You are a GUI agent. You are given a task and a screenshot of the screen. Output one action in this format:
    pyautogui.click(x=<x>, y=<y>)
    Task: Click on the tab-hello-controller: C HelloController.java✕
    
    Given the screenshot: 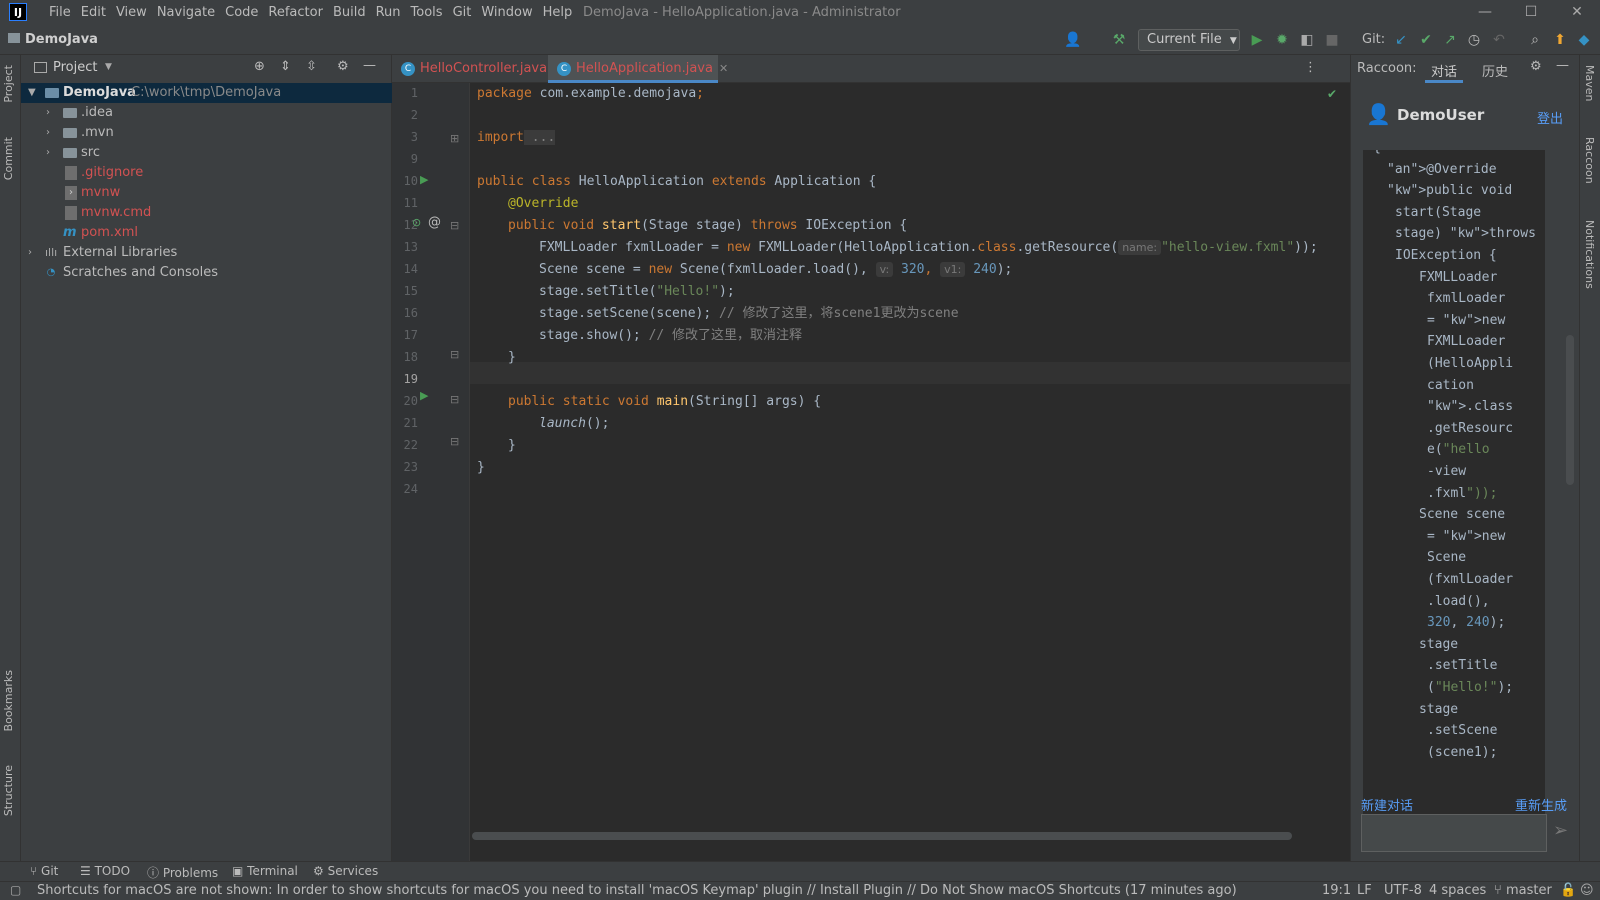 What is the action you would take?
    pyautogui.click(x=477, y=69)
    